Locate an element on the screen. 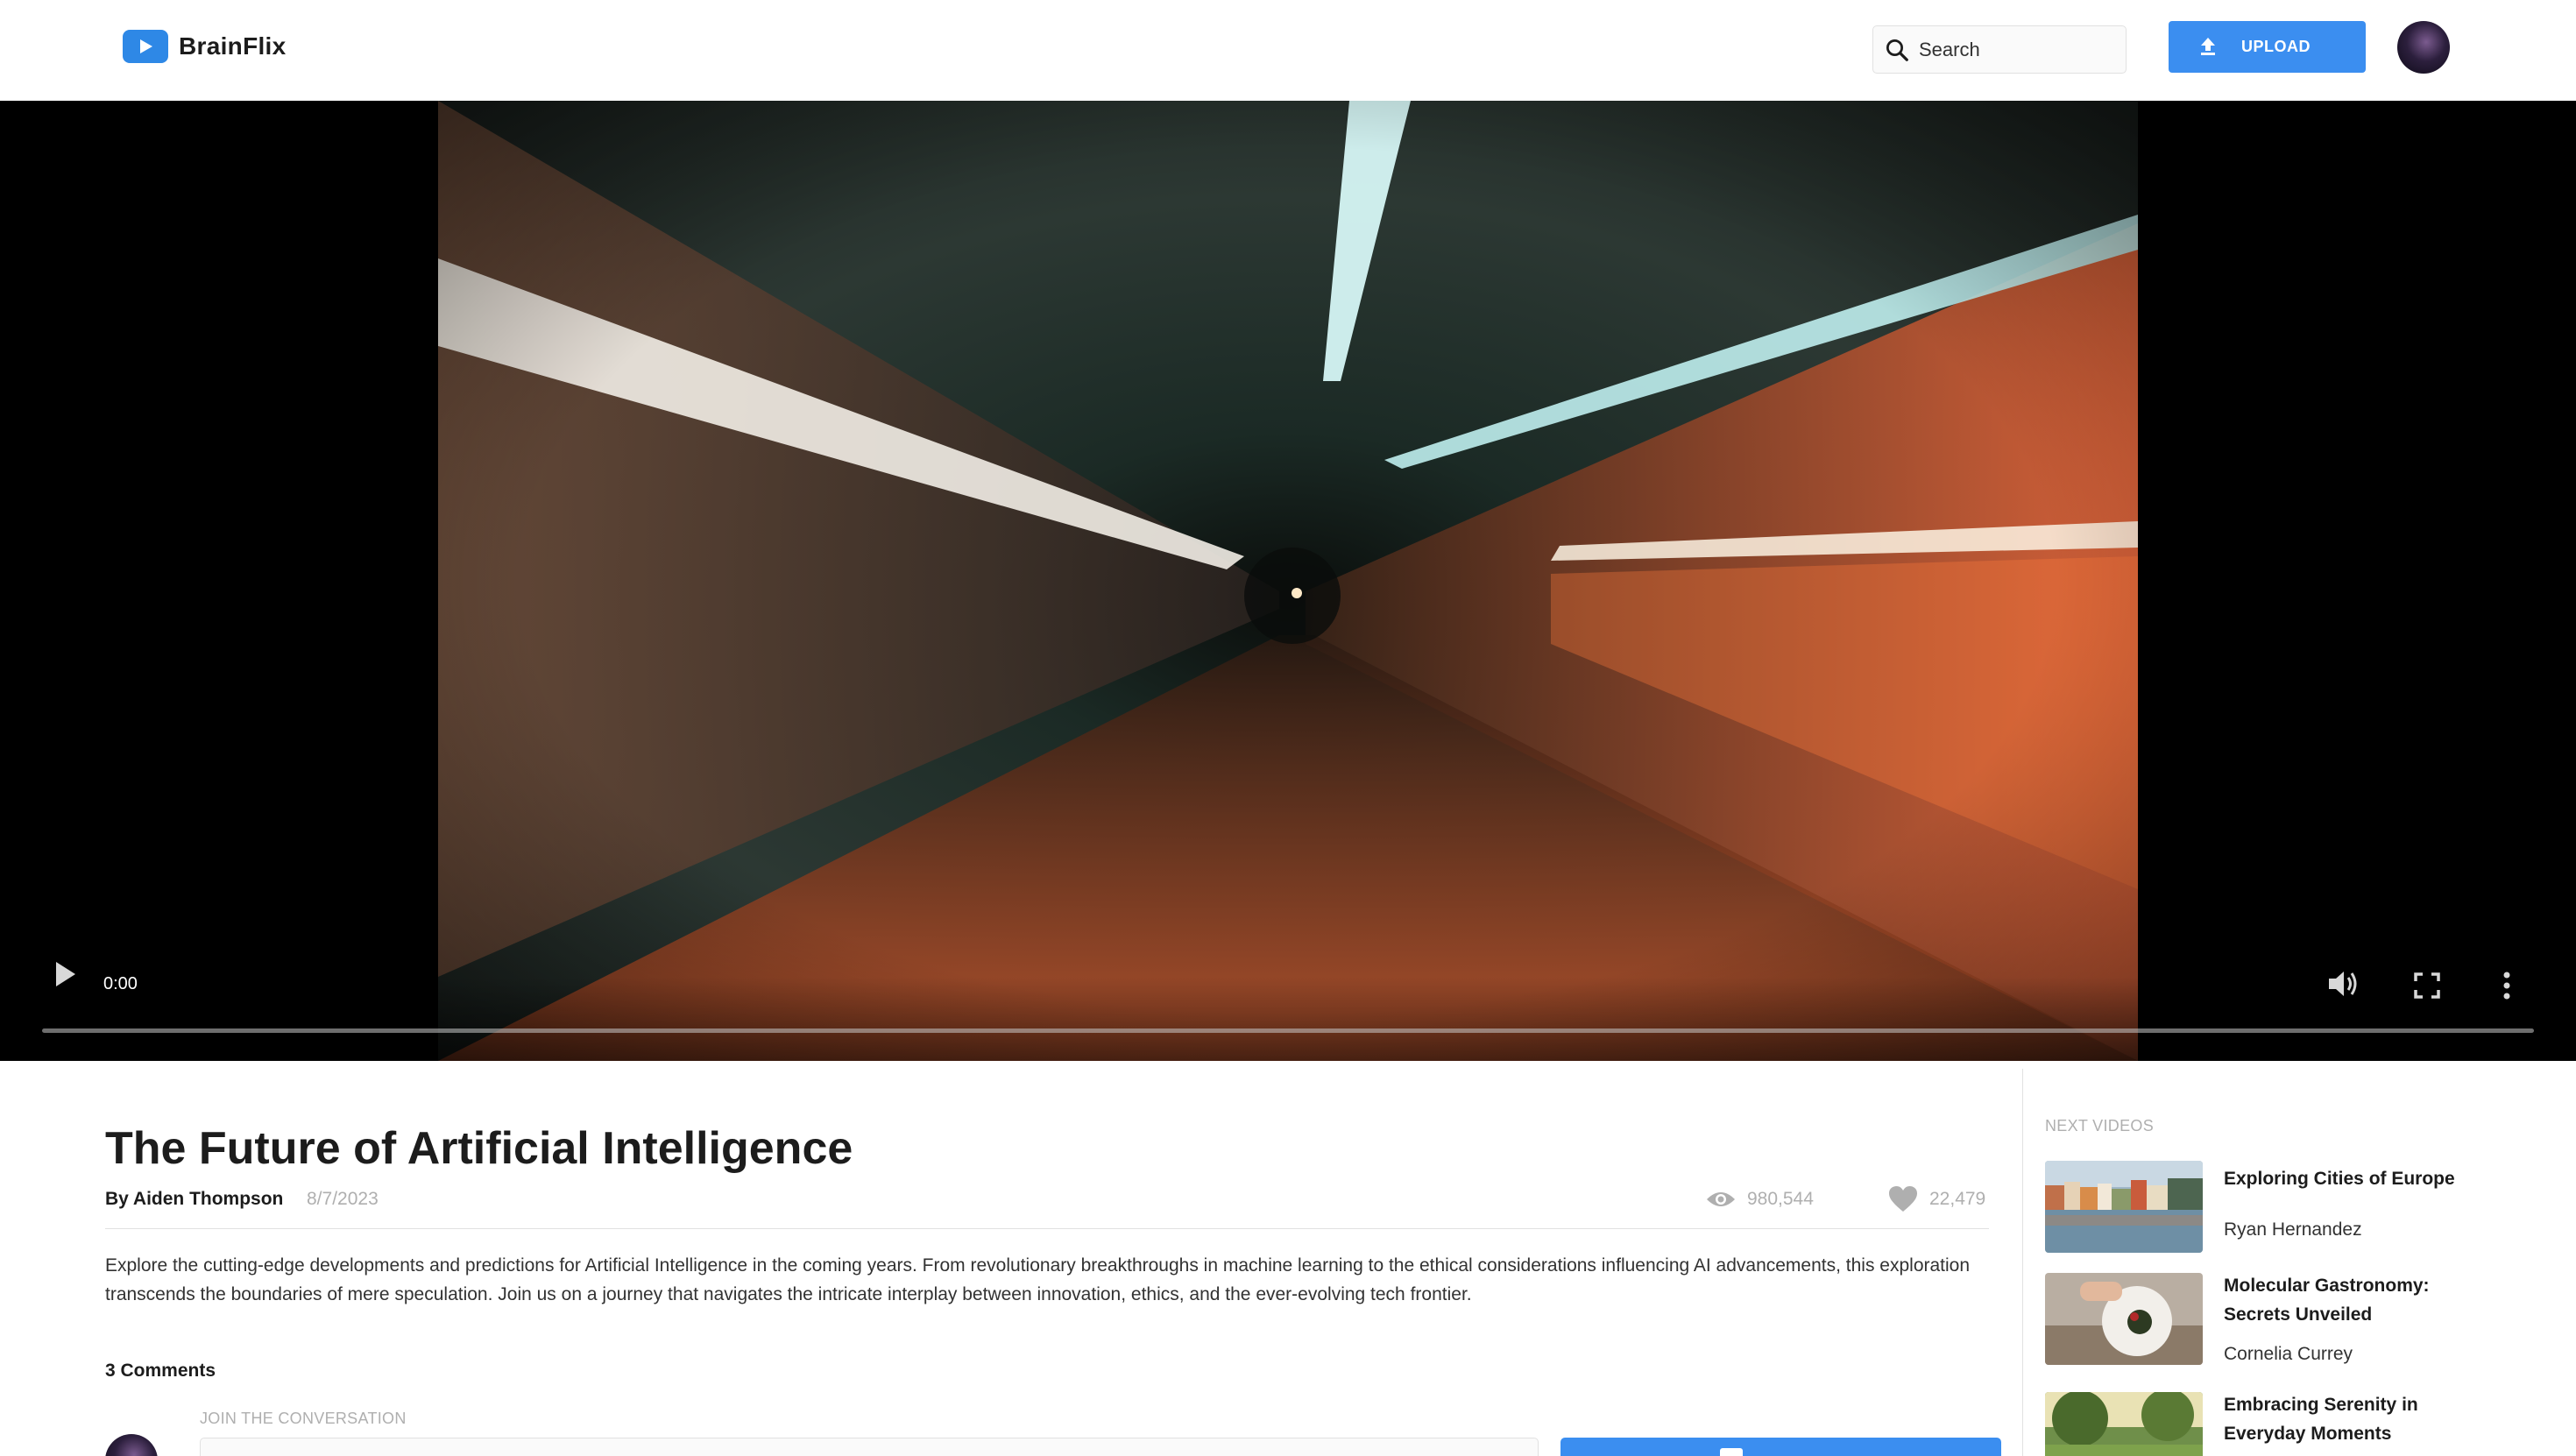 This screenshot has height=1456, width=2576. more-options-button is located at coordinates (2507, 988).